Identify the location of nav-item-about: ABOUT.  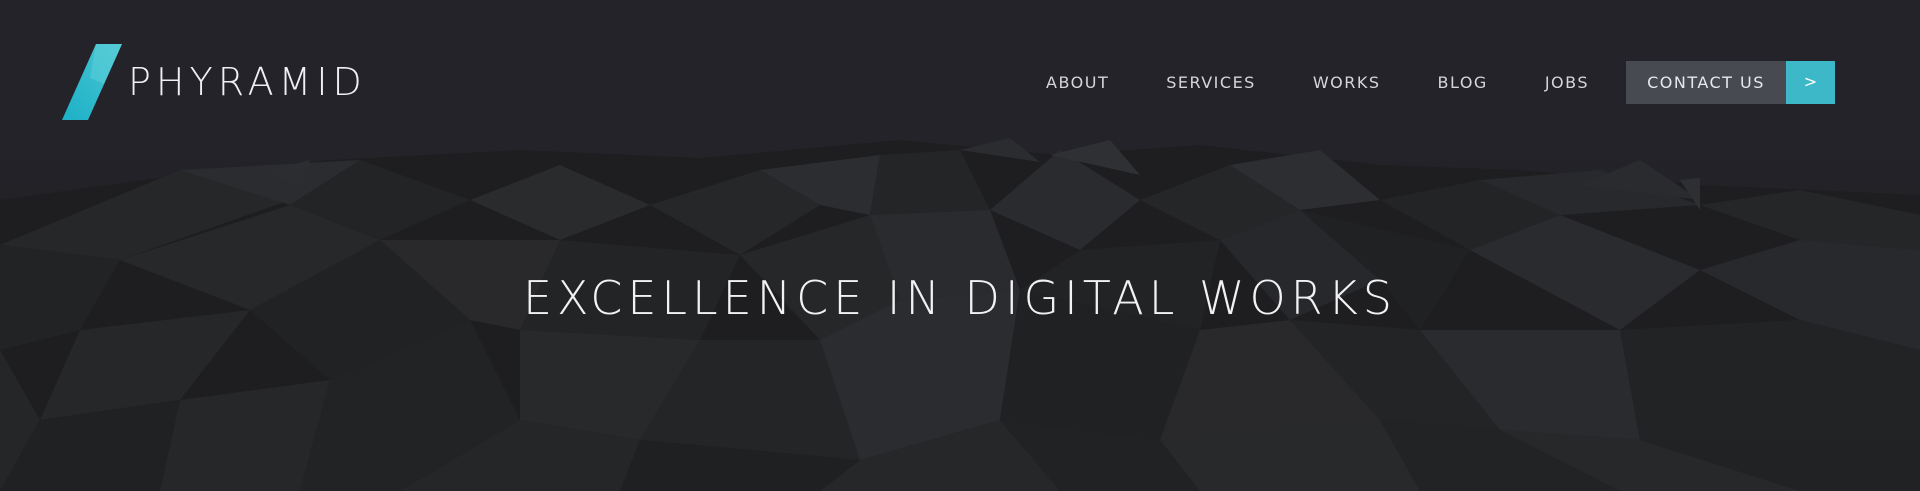
(1077, 82).